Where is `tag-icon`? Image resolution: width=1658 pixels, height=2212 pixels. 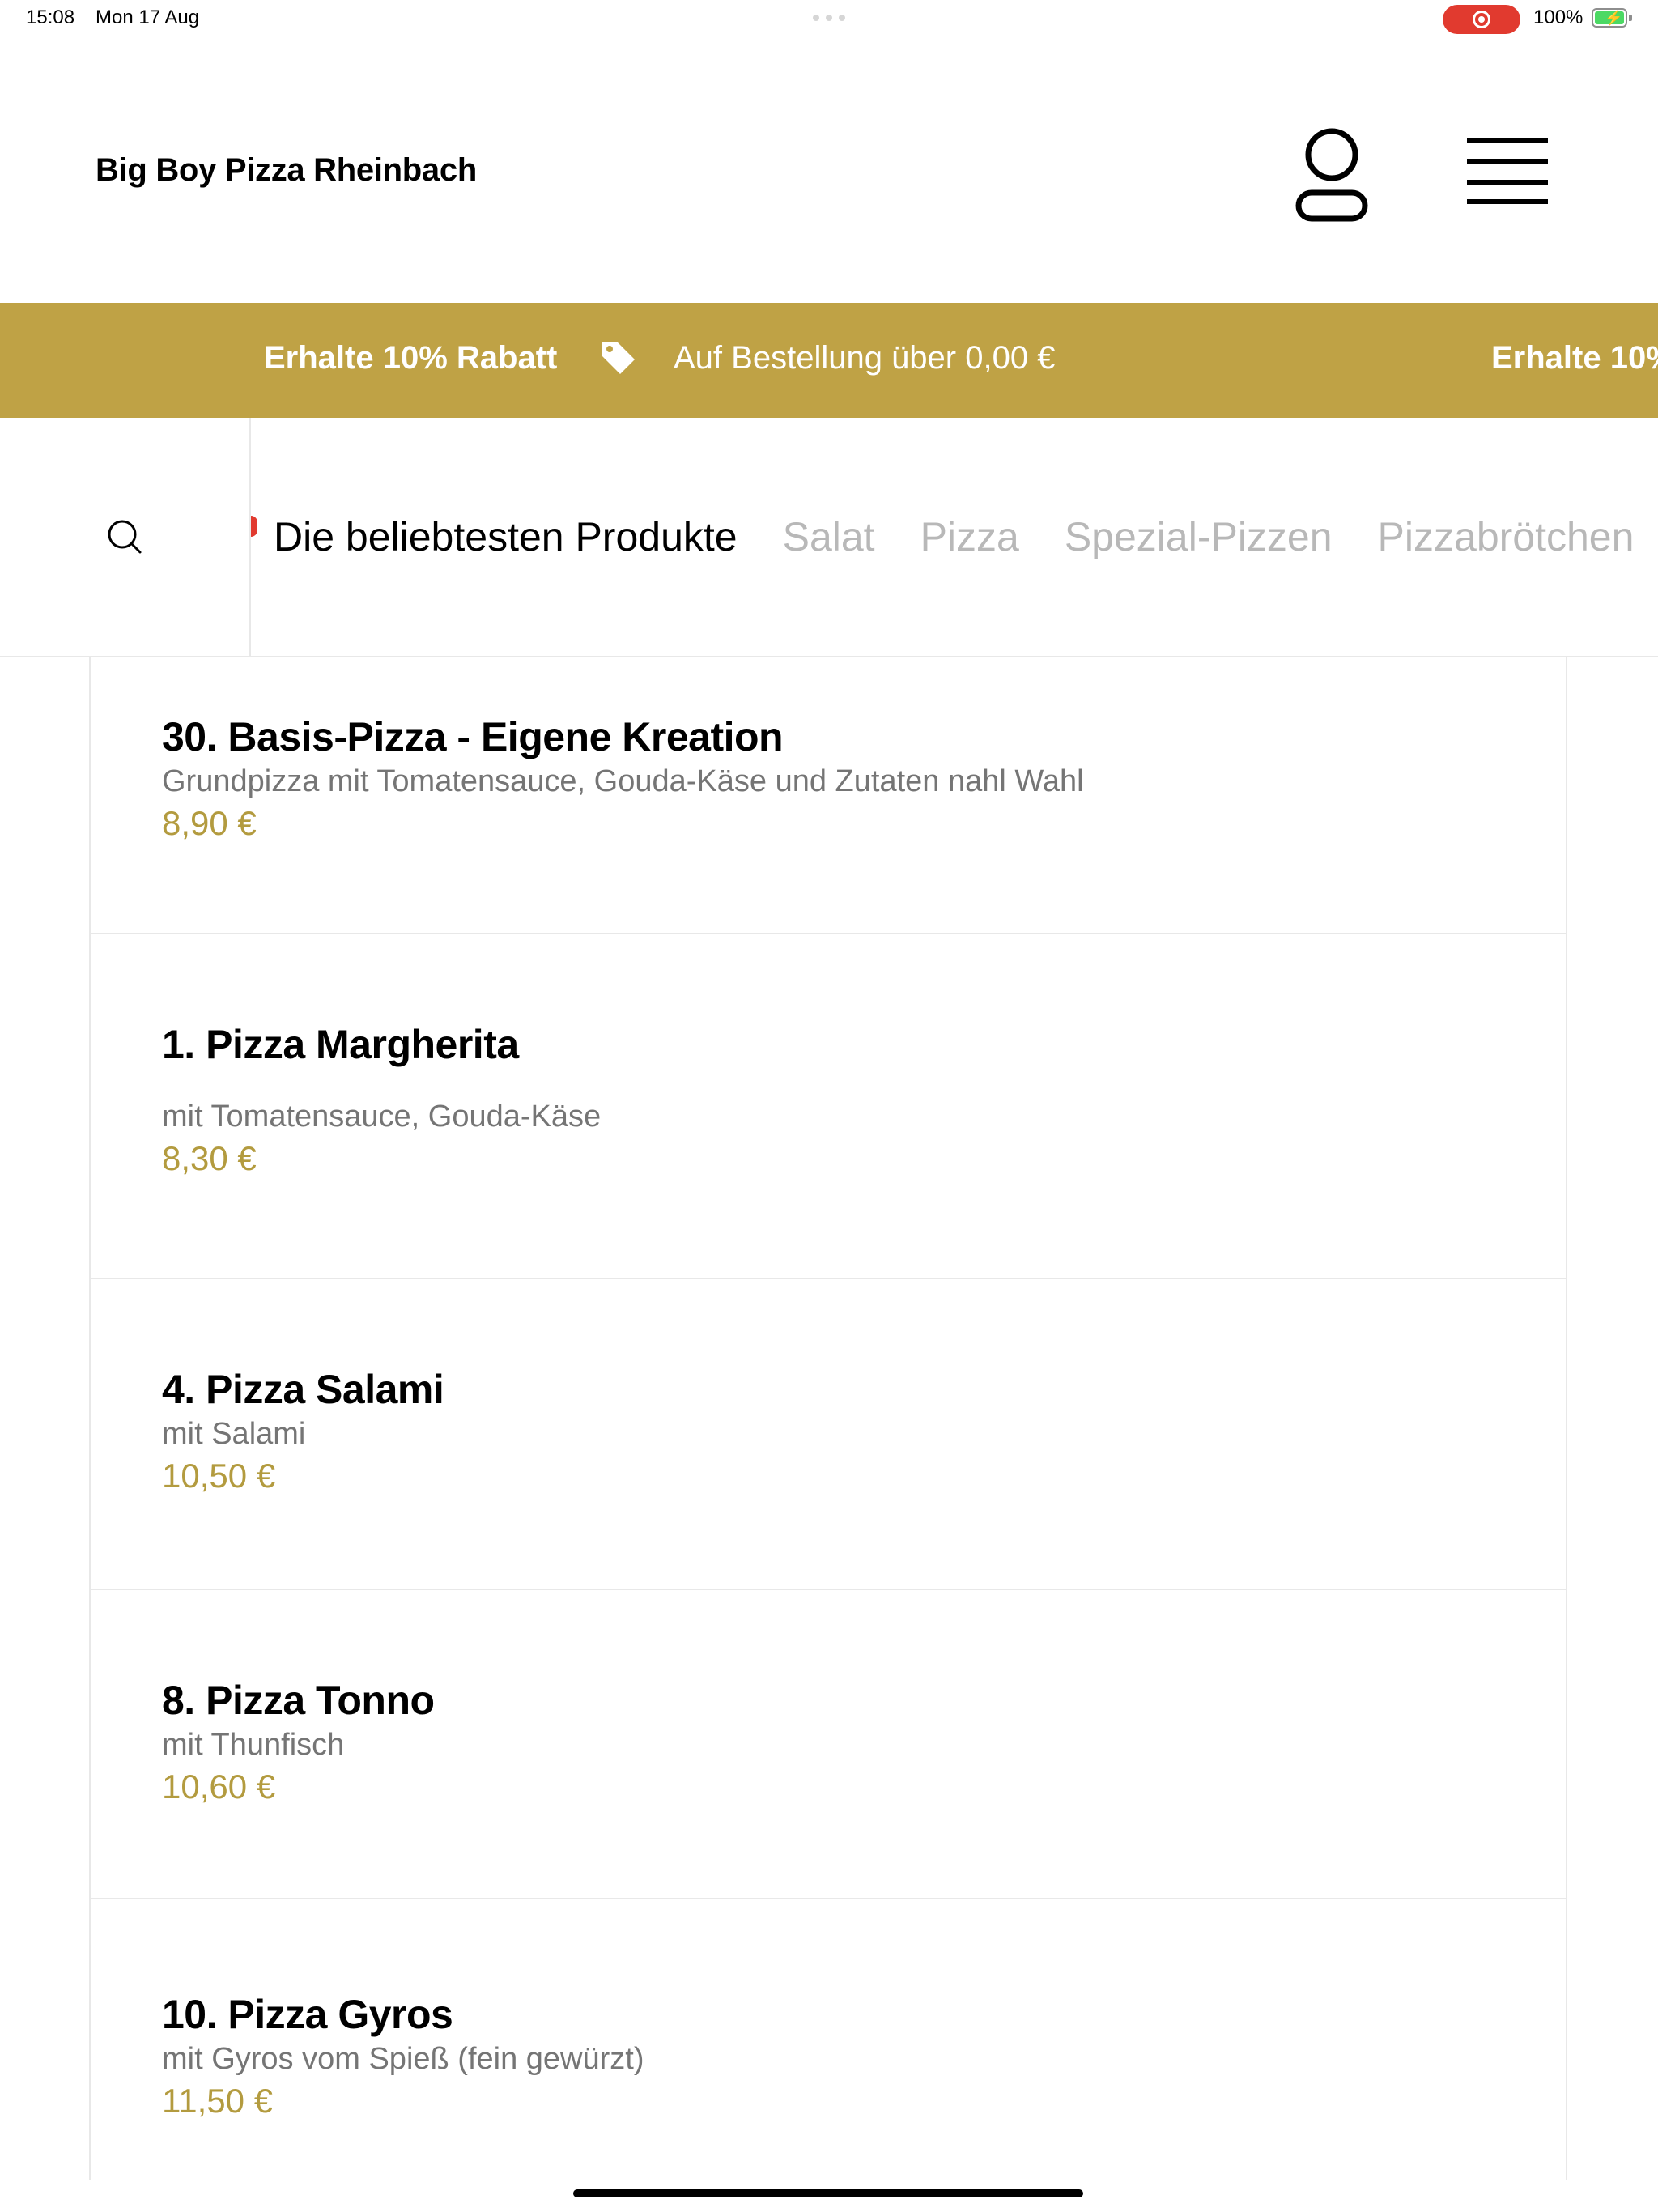
tag-icon is located at coordinates (618, 358).